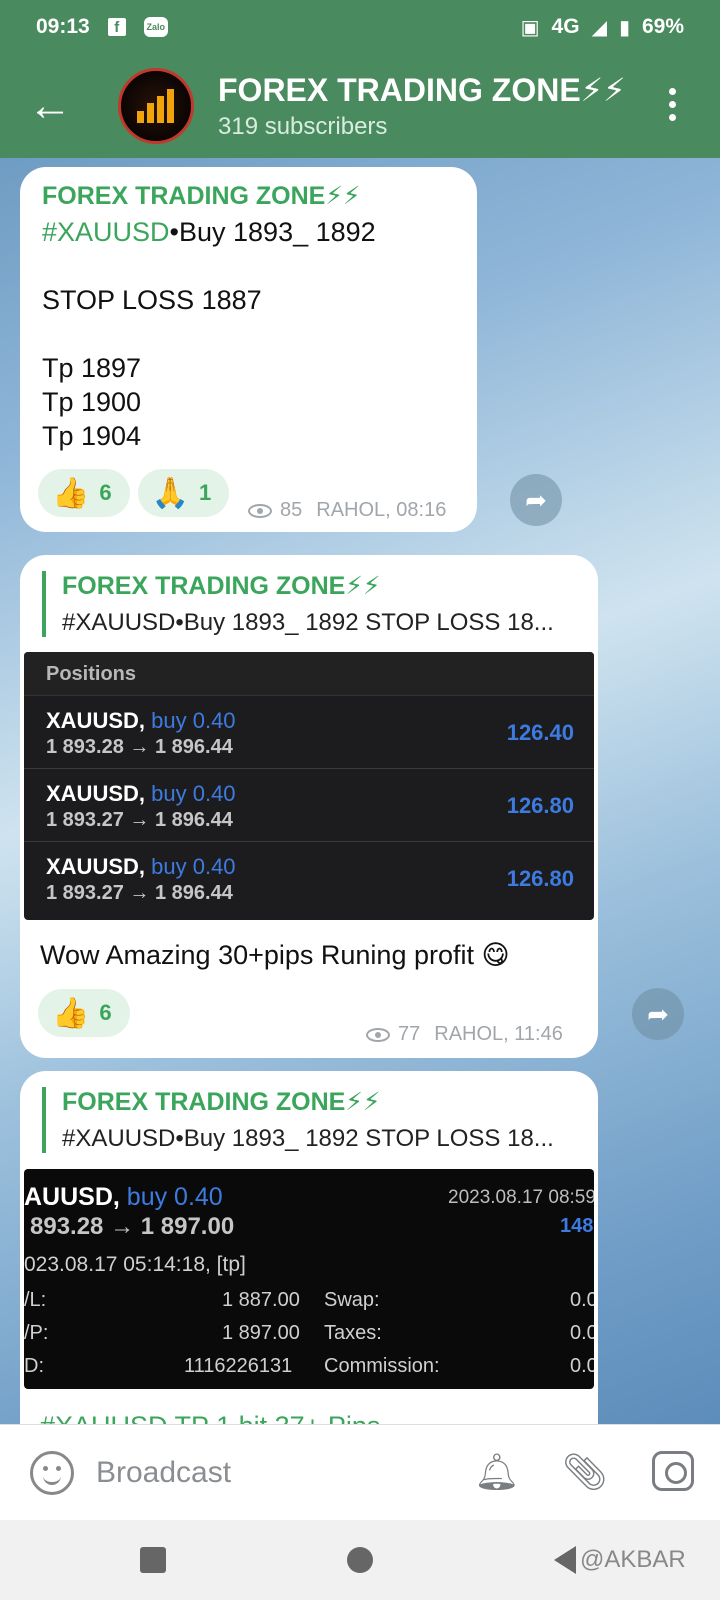 This screenshot has height=1600, width=720. What do you see at coordinates (422, 90) in the screenshot?
I see `channel-title: FOREX TRADING ZONE⚡⚡` at bounding box center [422, 90].